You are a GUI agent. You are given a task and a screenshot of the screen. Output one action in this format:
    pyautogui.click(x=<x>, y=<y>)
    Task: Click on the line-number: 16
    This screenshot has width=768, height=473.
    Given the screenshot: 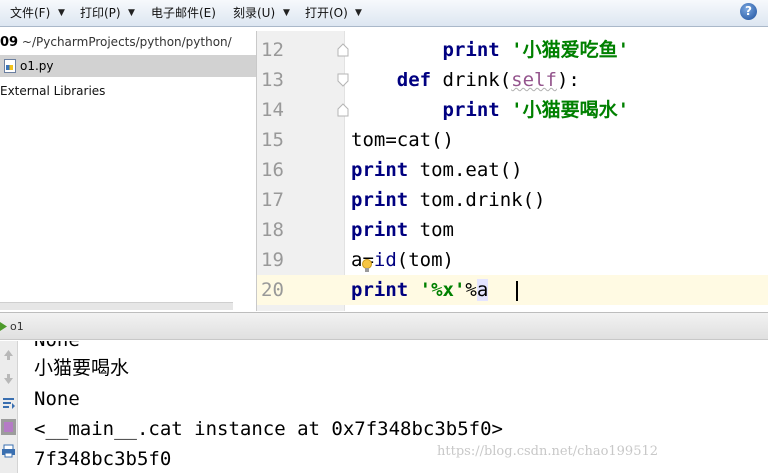 What is the action you would take?
    pyautogui.click(x=272, y=170)
    